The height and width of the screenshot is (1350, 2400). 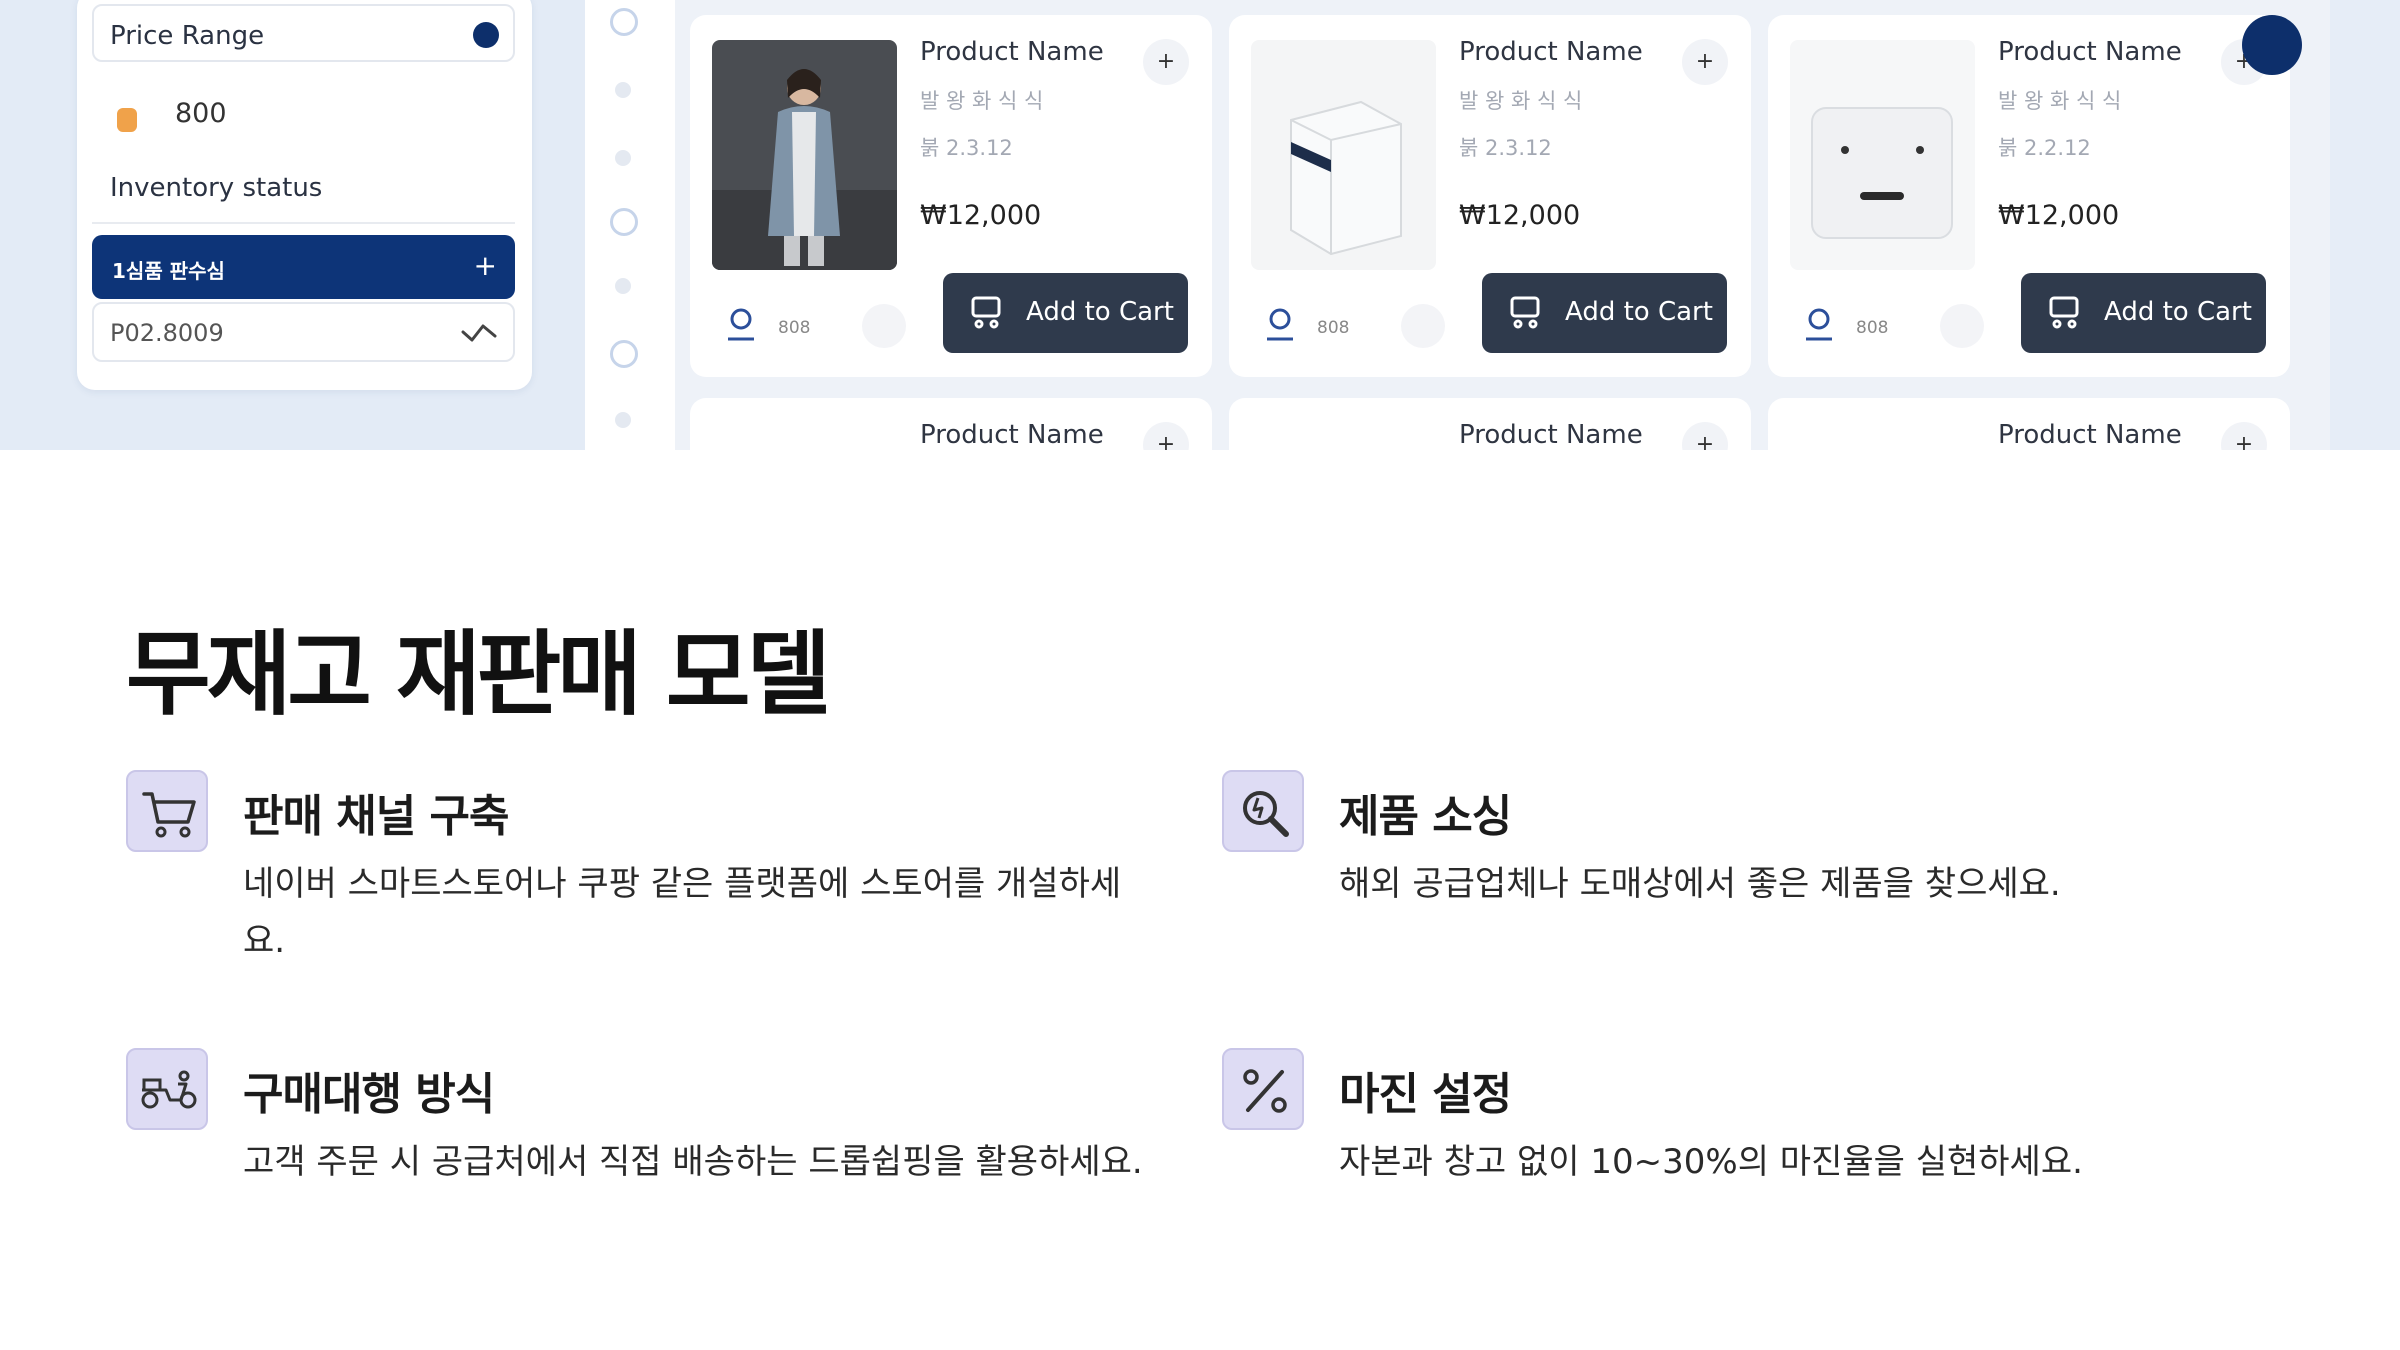 I want to click on product-image-white-box, so click(x=1343, y=155).